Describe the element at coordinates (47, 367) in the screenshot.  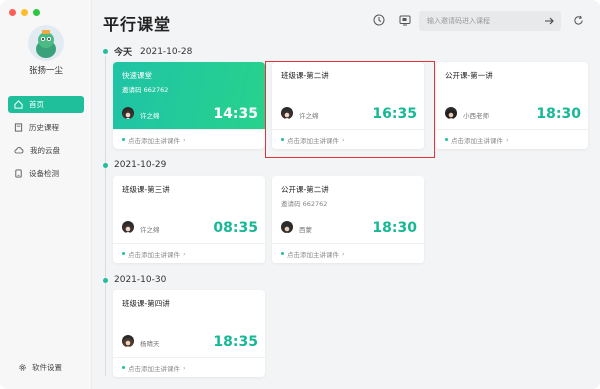
I see `settings-label: 软件设置` at that location.